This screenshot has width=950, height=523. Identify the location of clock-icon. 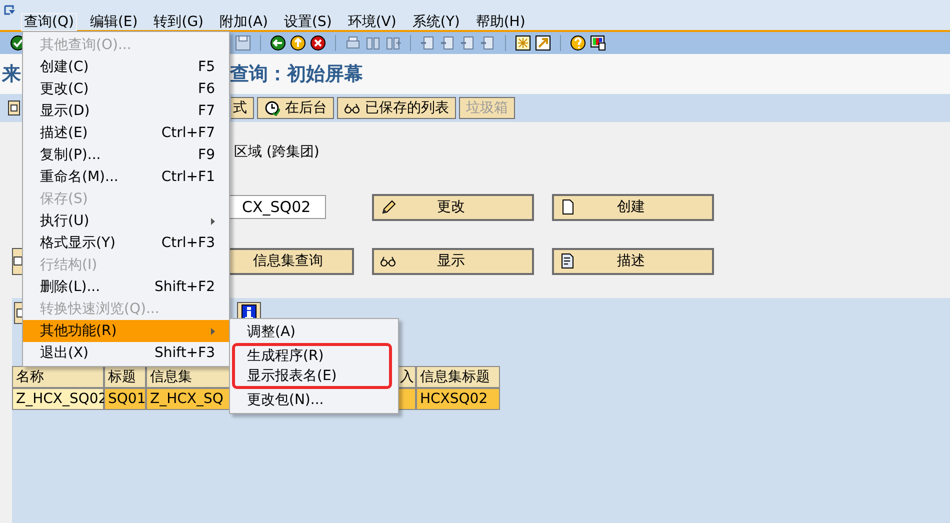
(272, 108).